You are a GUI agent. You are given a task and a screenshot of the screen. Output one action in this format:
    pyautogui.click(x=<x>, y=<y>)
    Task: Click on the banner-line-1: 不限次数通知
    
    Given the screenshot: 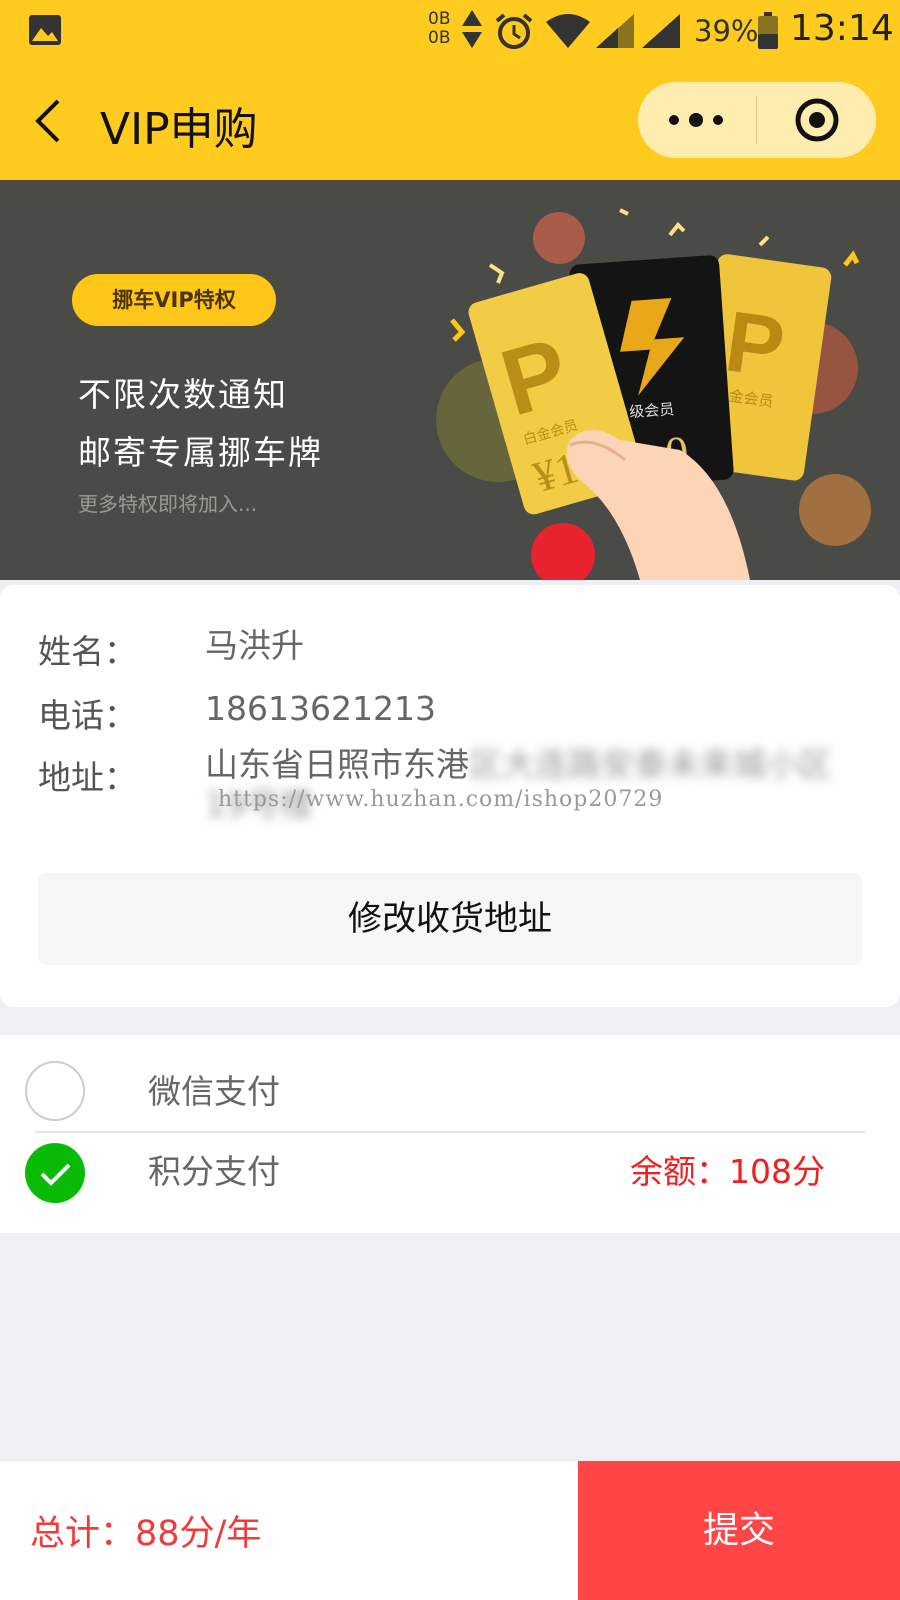 What is the action you would take?
    pyautogui.click(x=183, y=394)
    